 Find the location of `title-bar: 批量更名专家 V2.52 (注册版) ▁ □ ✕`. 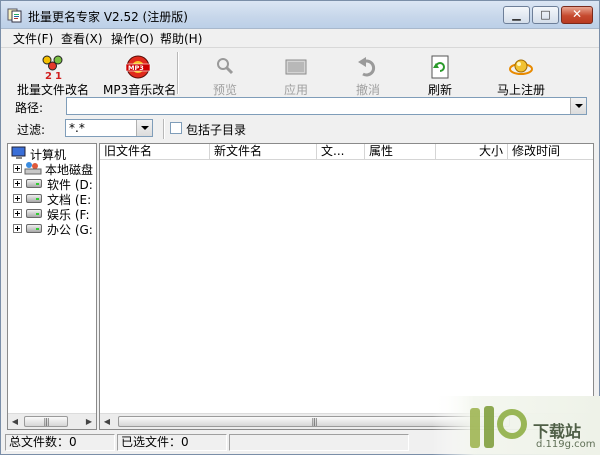

title-bar: 批量更名专家 V2.52 (注册版) ▁ □ ✕ is located at coordinates (300, 15).